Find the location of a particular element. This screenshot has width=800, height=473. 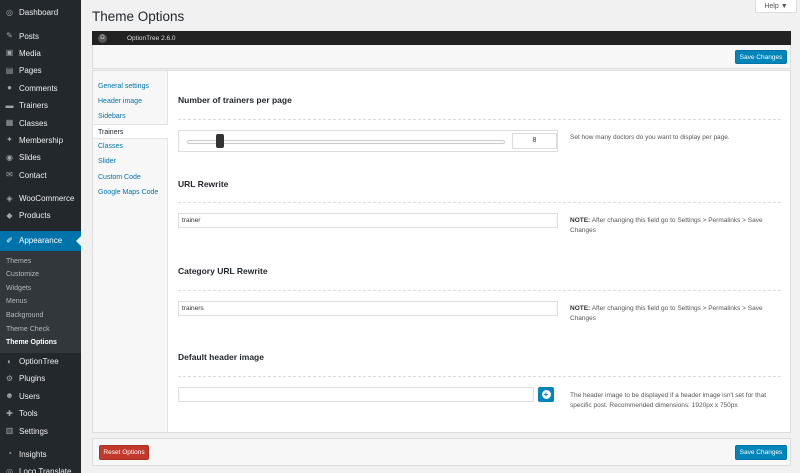

sidebar-item-label: Trainers is located at coordinates (34, 106).